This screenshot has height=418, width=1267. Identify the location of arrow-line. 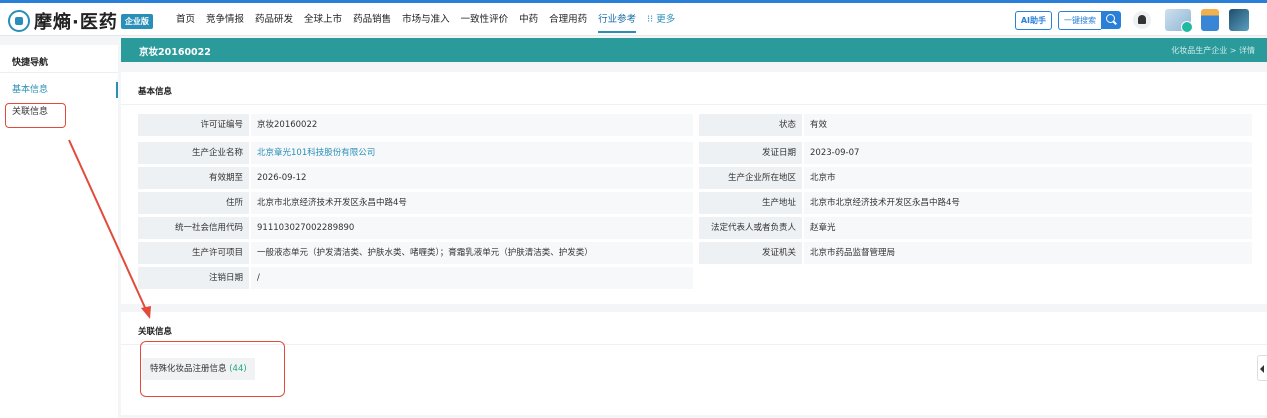
(108, 226).